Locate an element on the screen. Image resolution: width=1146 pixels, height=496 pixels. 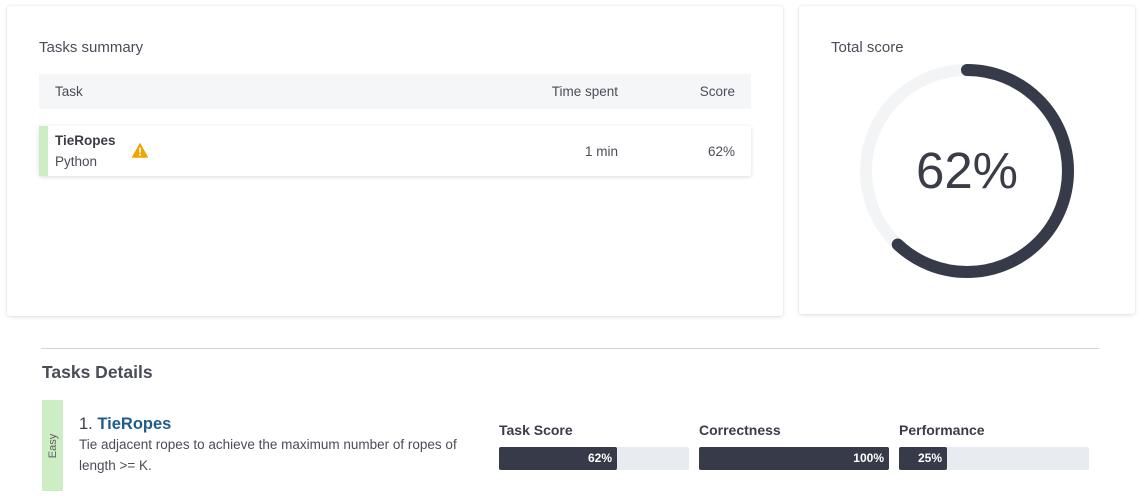
difficulty-badge: Easy is located at coordinates (52, 445).